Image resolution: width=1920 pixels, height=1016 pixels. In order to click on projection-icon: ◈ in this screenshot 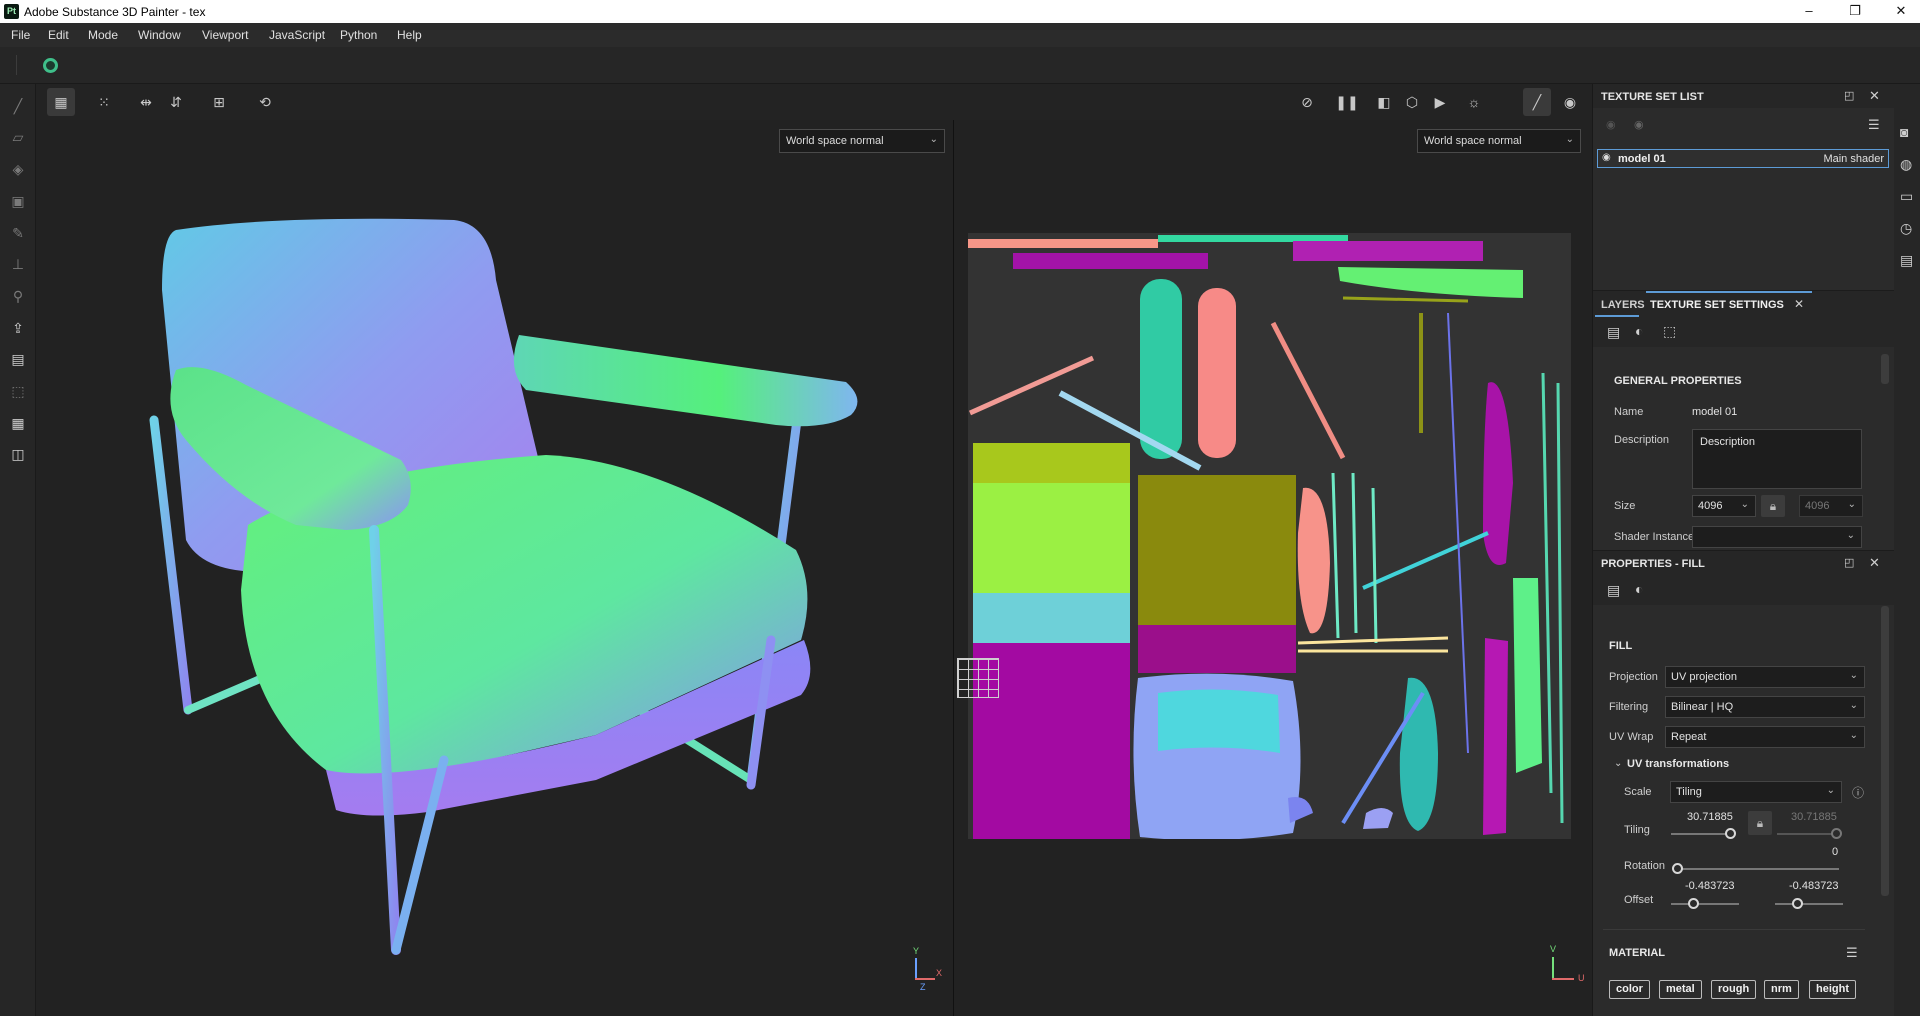, I will do `click(18, 169)`.